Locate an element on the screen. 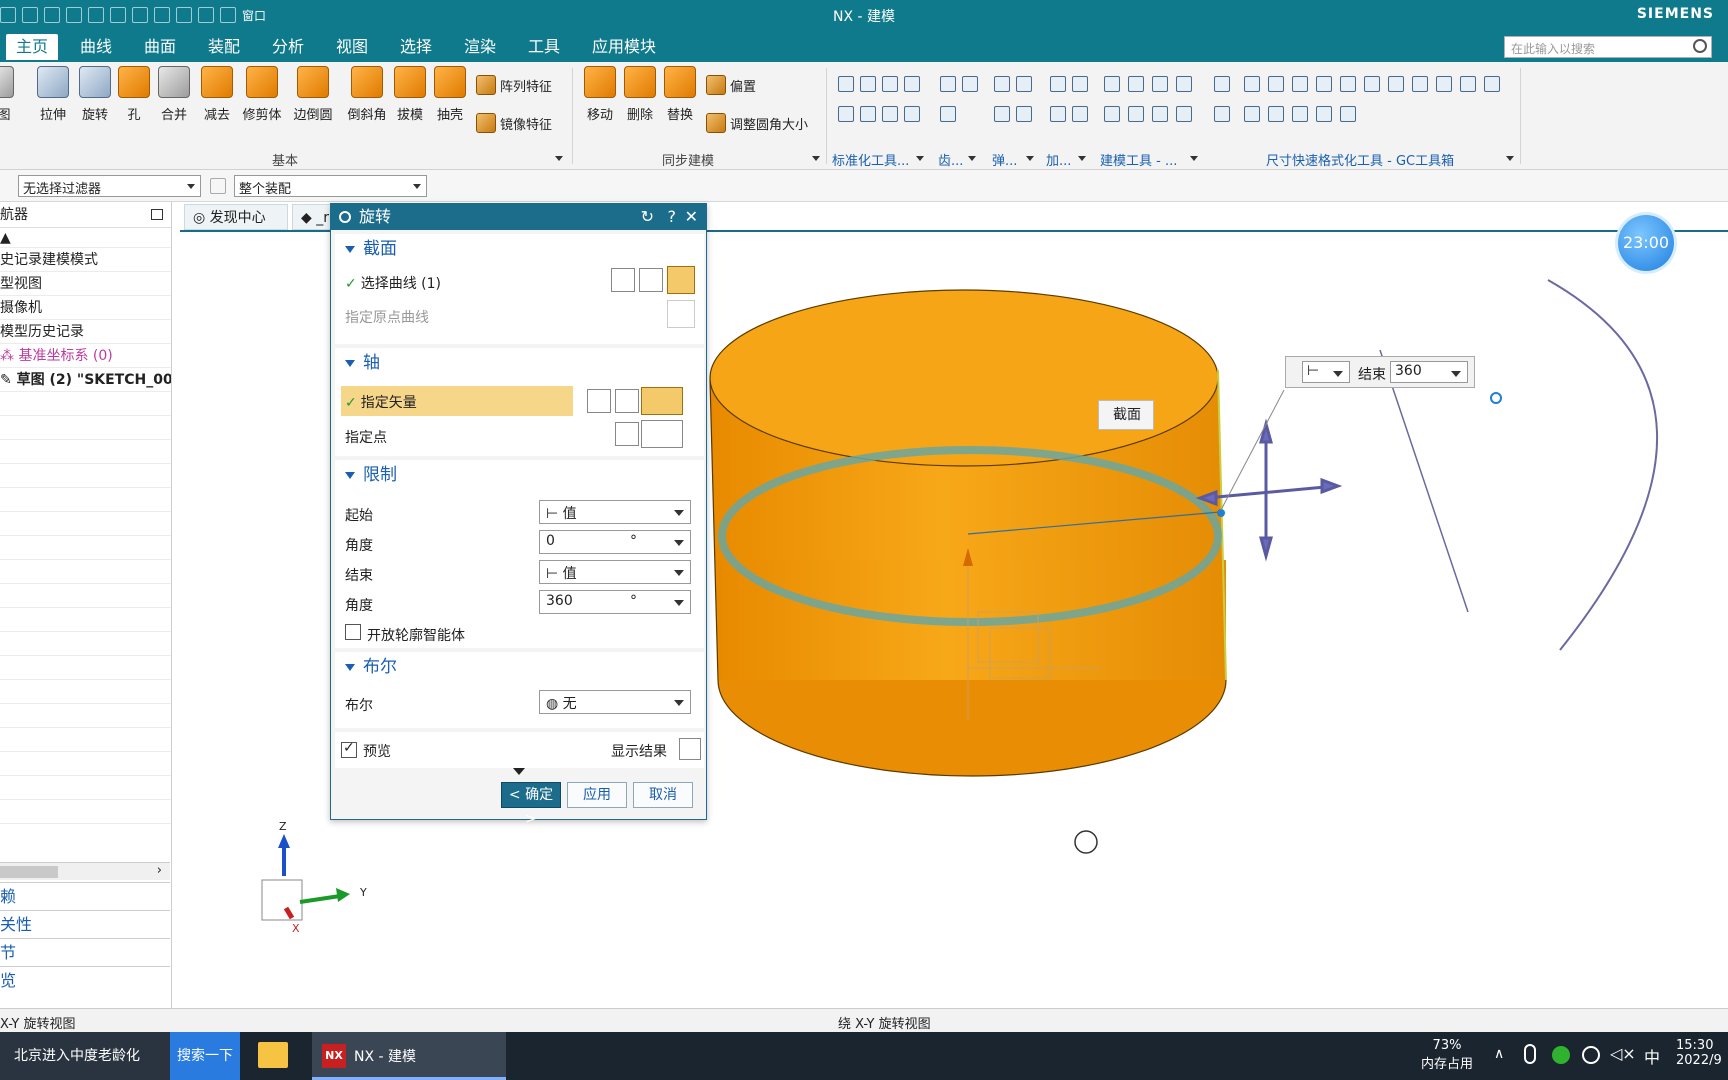 Image resolution: width=1728 pixels, height=1080 pixels. security-icon is located at coordinates (1561, 1055).